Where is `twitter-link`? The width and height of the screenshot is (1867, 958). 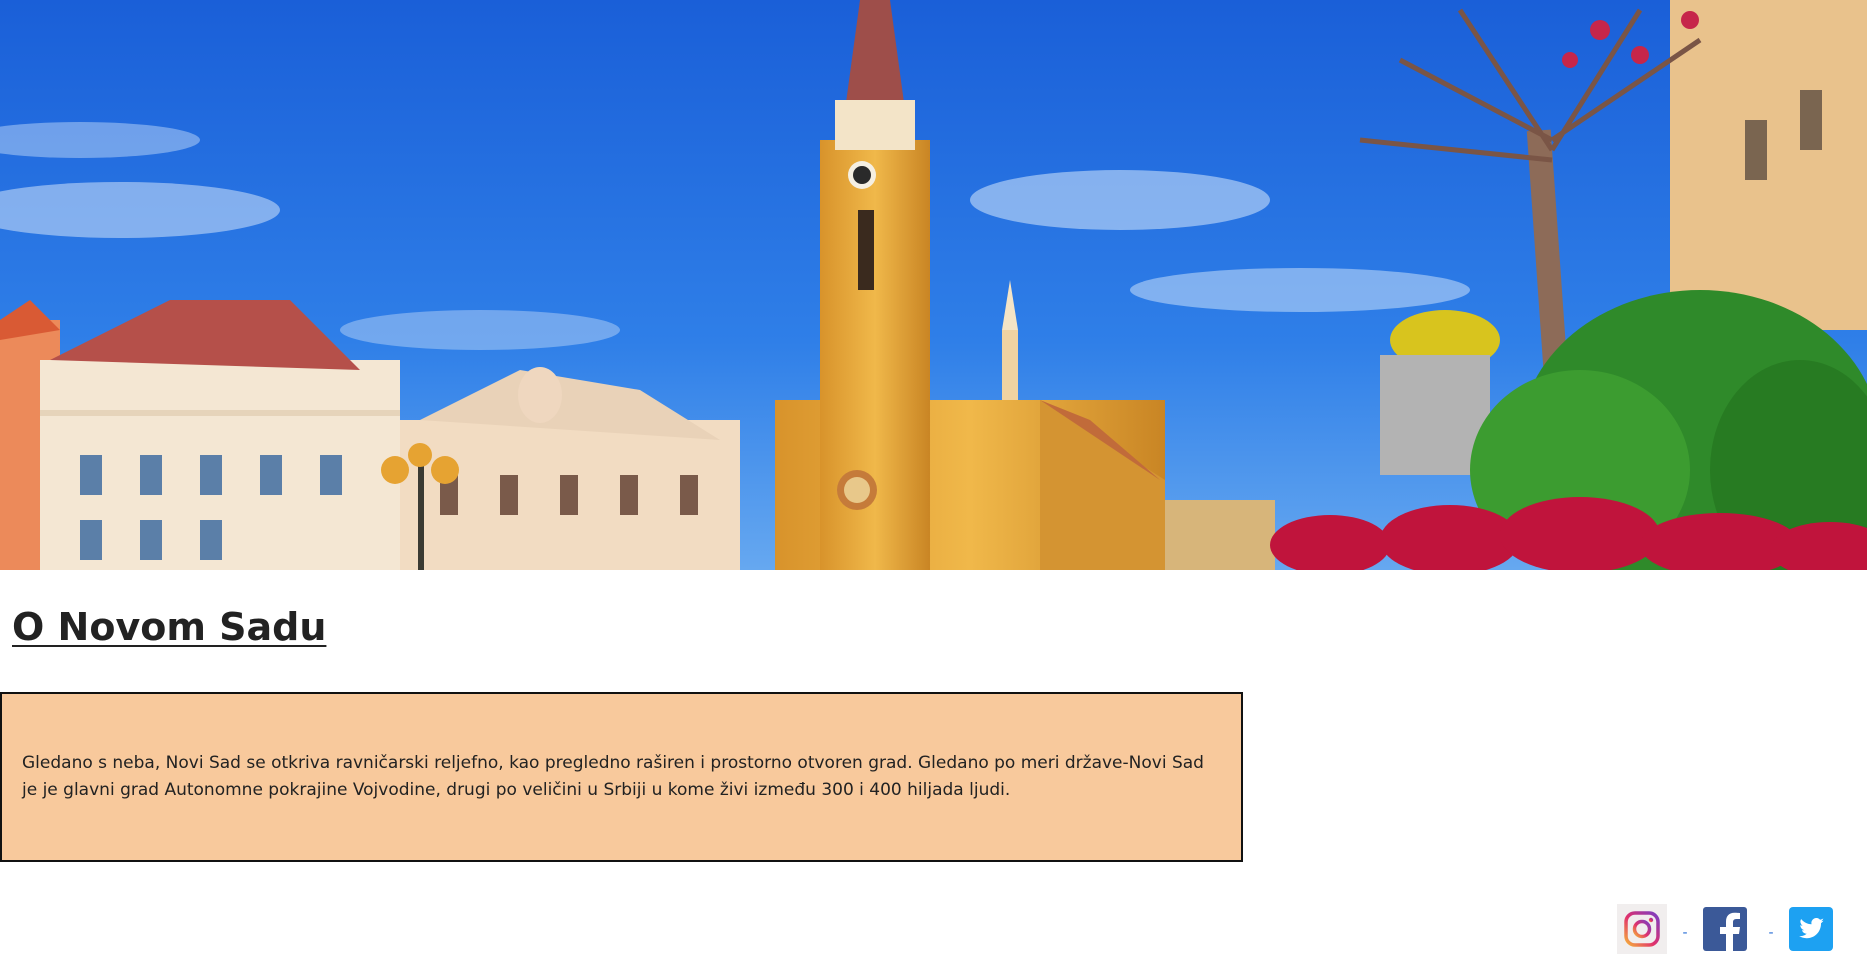 twitter-link is located at coordinates (1814, 929).